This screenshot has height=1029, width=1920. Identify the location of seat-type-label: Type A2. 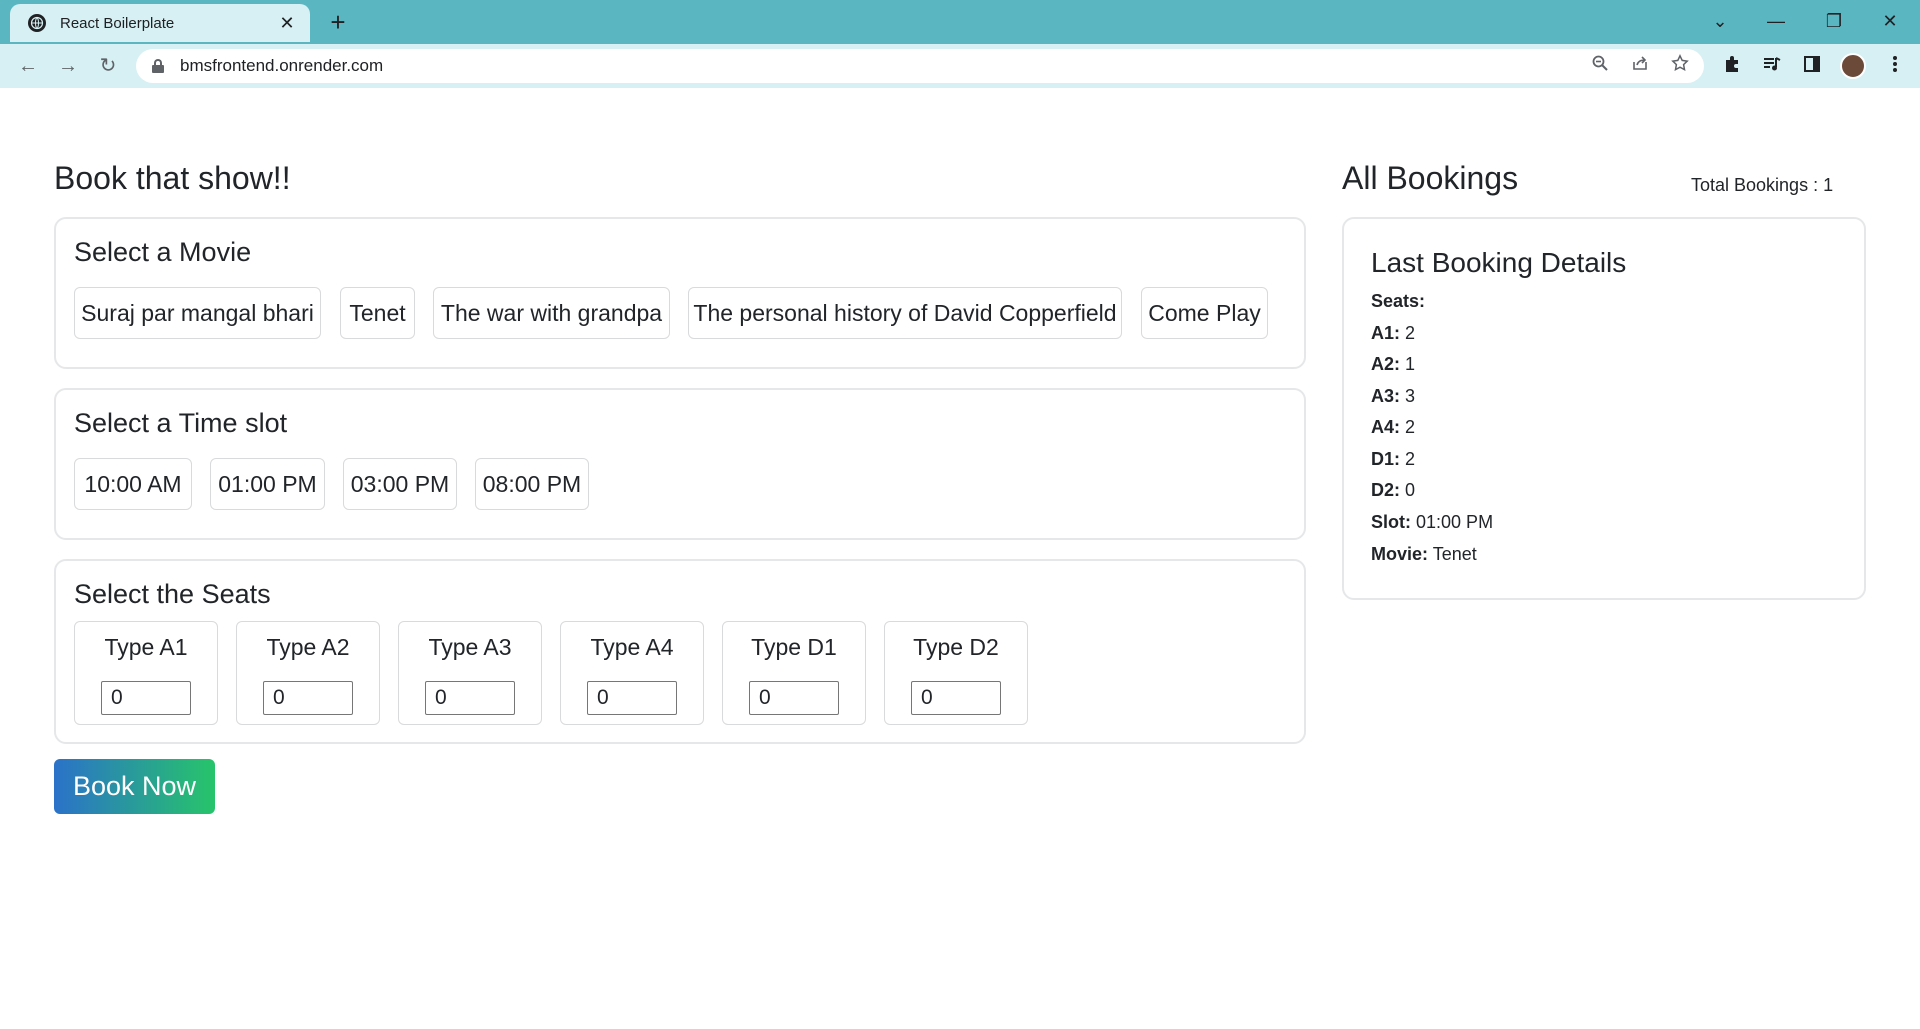
(308, 647).